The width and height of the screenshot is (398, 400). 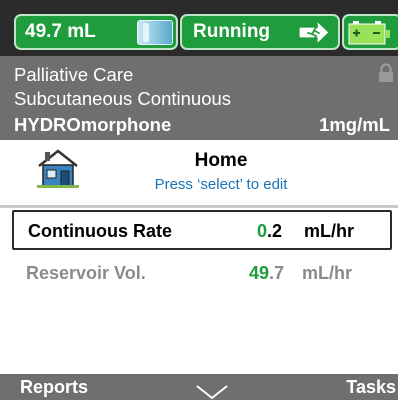 I want to click on battery-indicator, so click(x=370, y=32).